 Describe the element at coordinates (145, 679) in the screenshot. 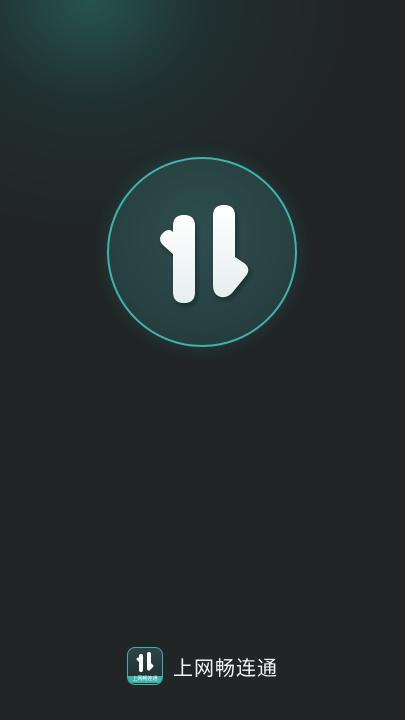

I see `app-icon-label: 上网畅连通` at that location.